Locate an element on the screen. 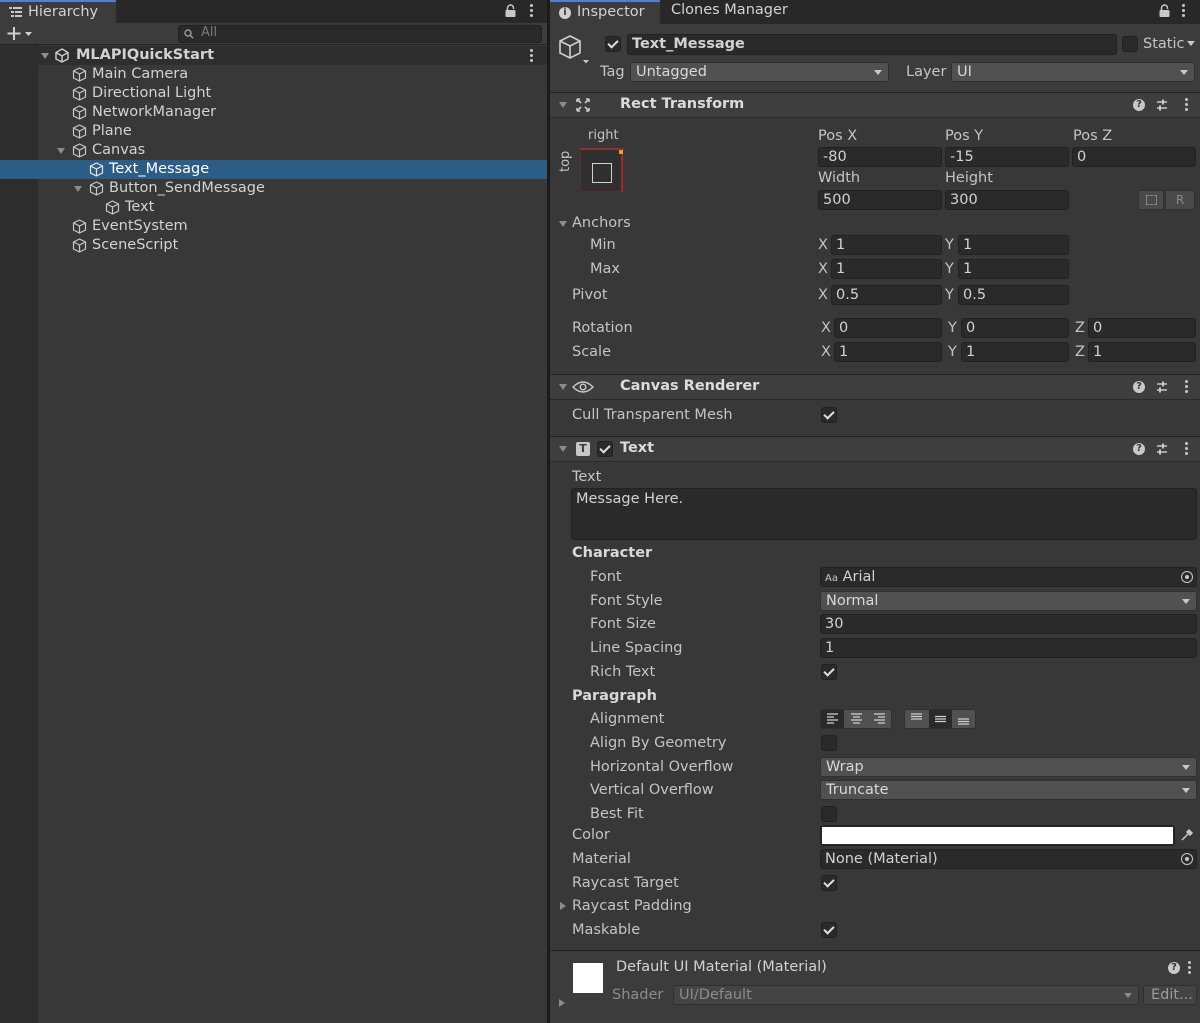 This screenshot has height=1023, width=1200. hierarchy-item-button-sendmessage: Button_SendMessage is located at coordinates (273, 188).